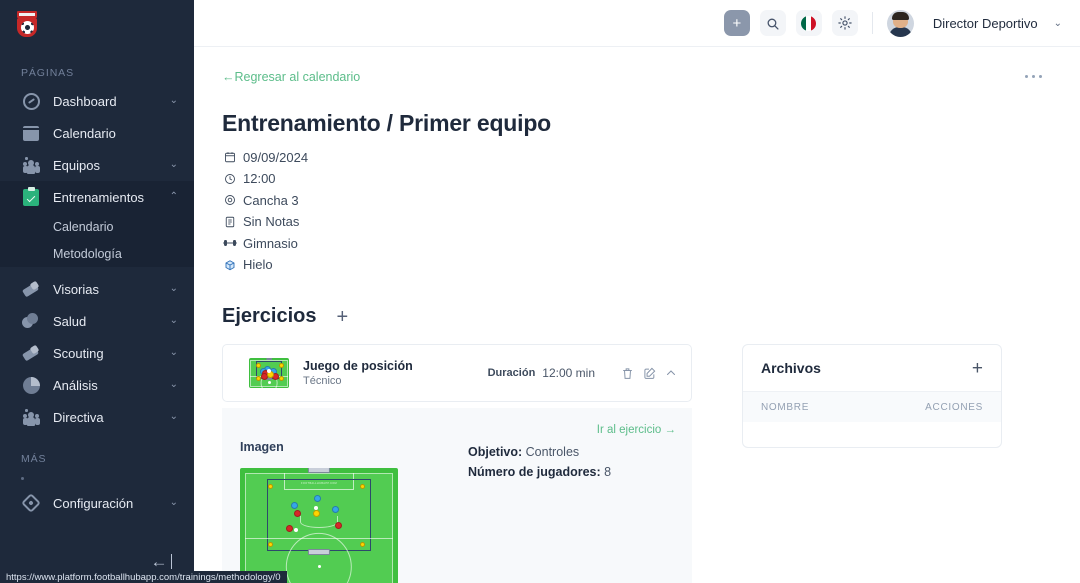 The width and height of the screenshot is (1080, 583). What do you see at coordinates (270, 243) in the screenshot?
I see `meta-value: Gimnasio` at bounding box center [270, 243].